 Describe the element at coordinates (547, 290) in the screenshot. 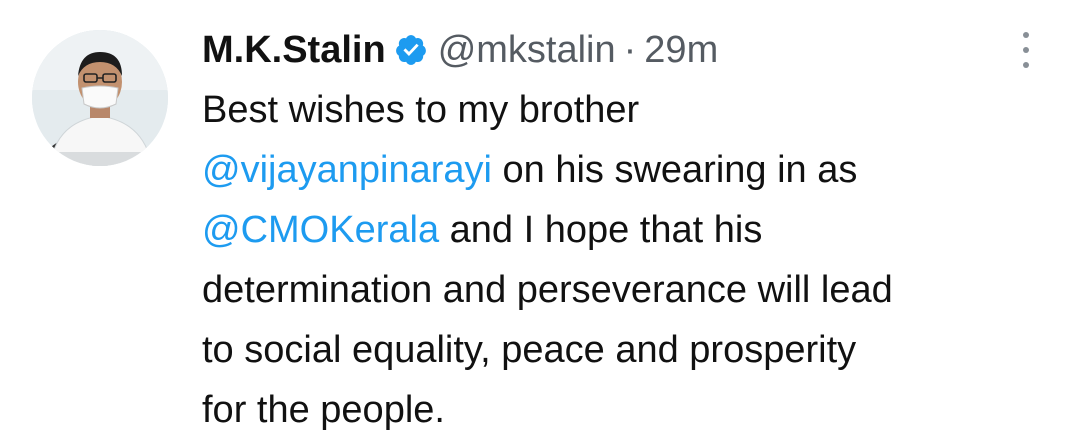

I see `tweet-text-segment: determination and perseverance will lead` at that location.